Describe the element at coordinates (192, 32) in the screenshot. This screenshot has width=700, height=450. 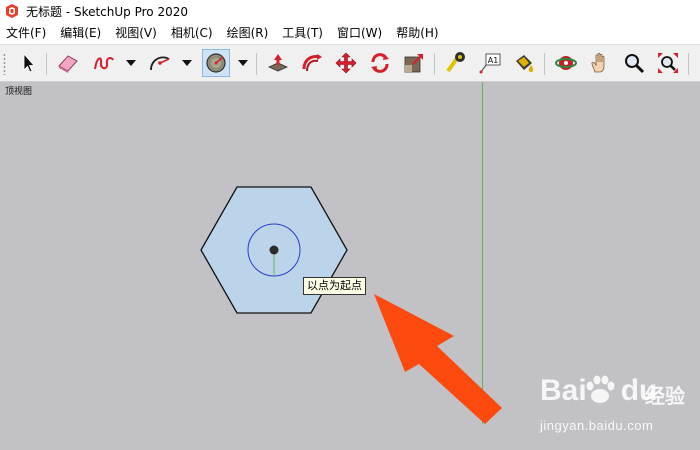
I see `menu-camera: 相机(C)` at that location.